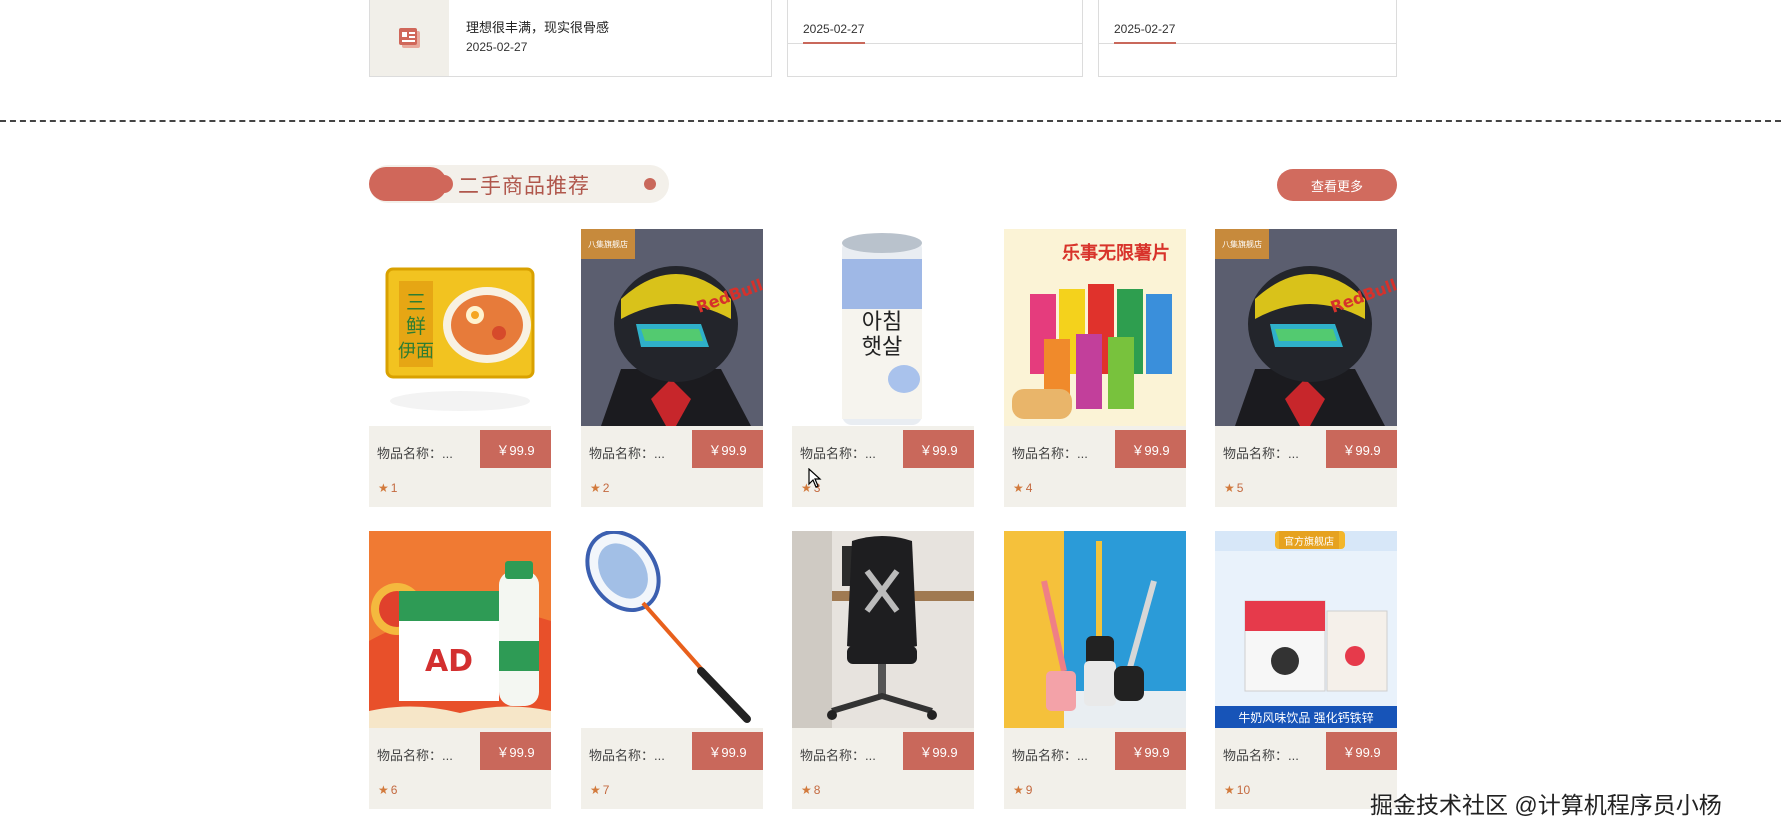  Describe the element at coordinates (1309, 540) in the screenshot. I see `store-badge: 官方旗舰店` at that location.